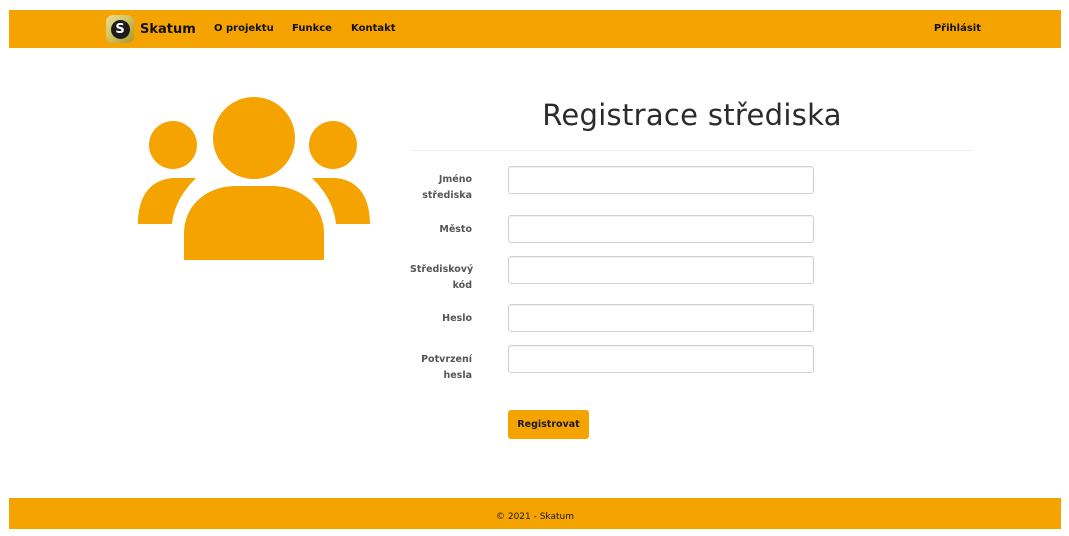 The image size is (1069, 536). What do you see at coordinates (661, 270) in the screenshot?
I see `center-code-input` at bounding box center [661, 270].